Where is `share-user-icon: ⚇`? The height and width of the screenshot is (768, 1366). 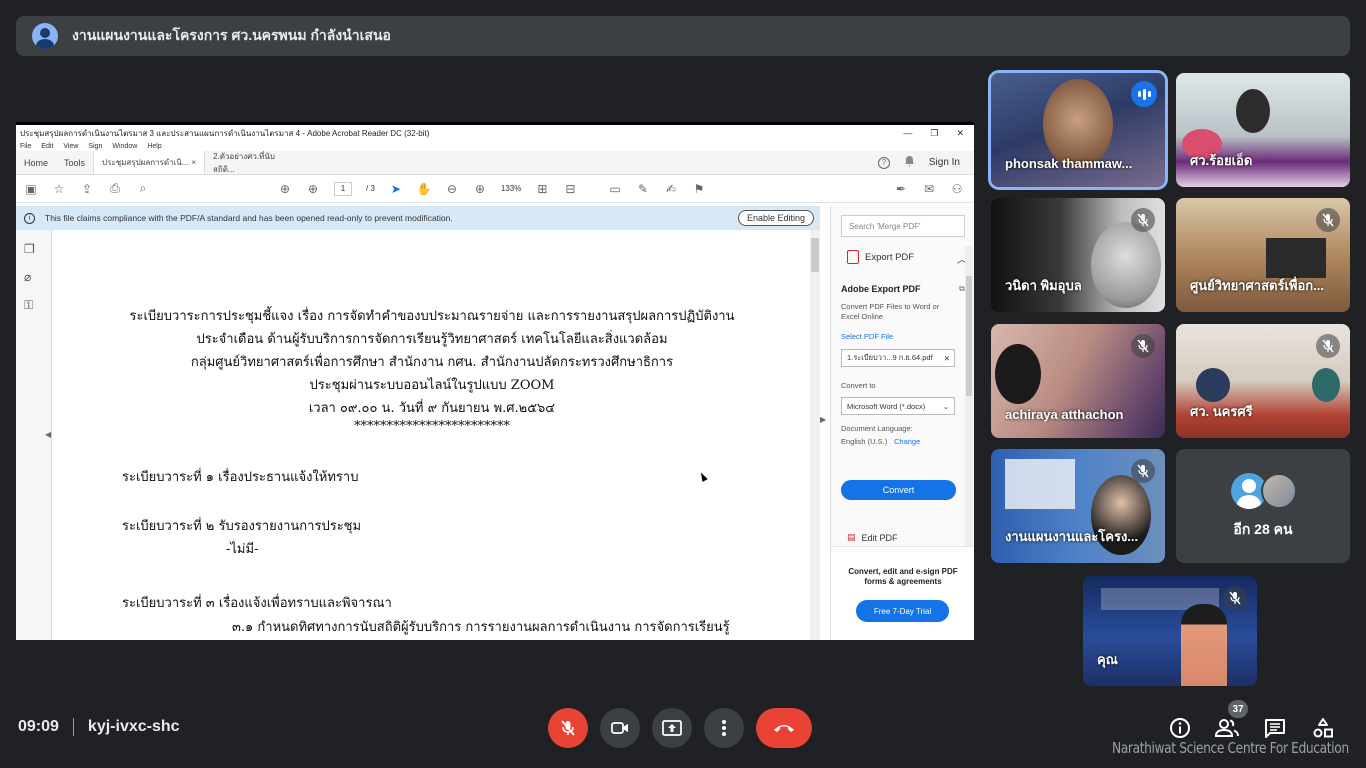
share-user-icon: ⚇ is located at coordinates (957, 189).